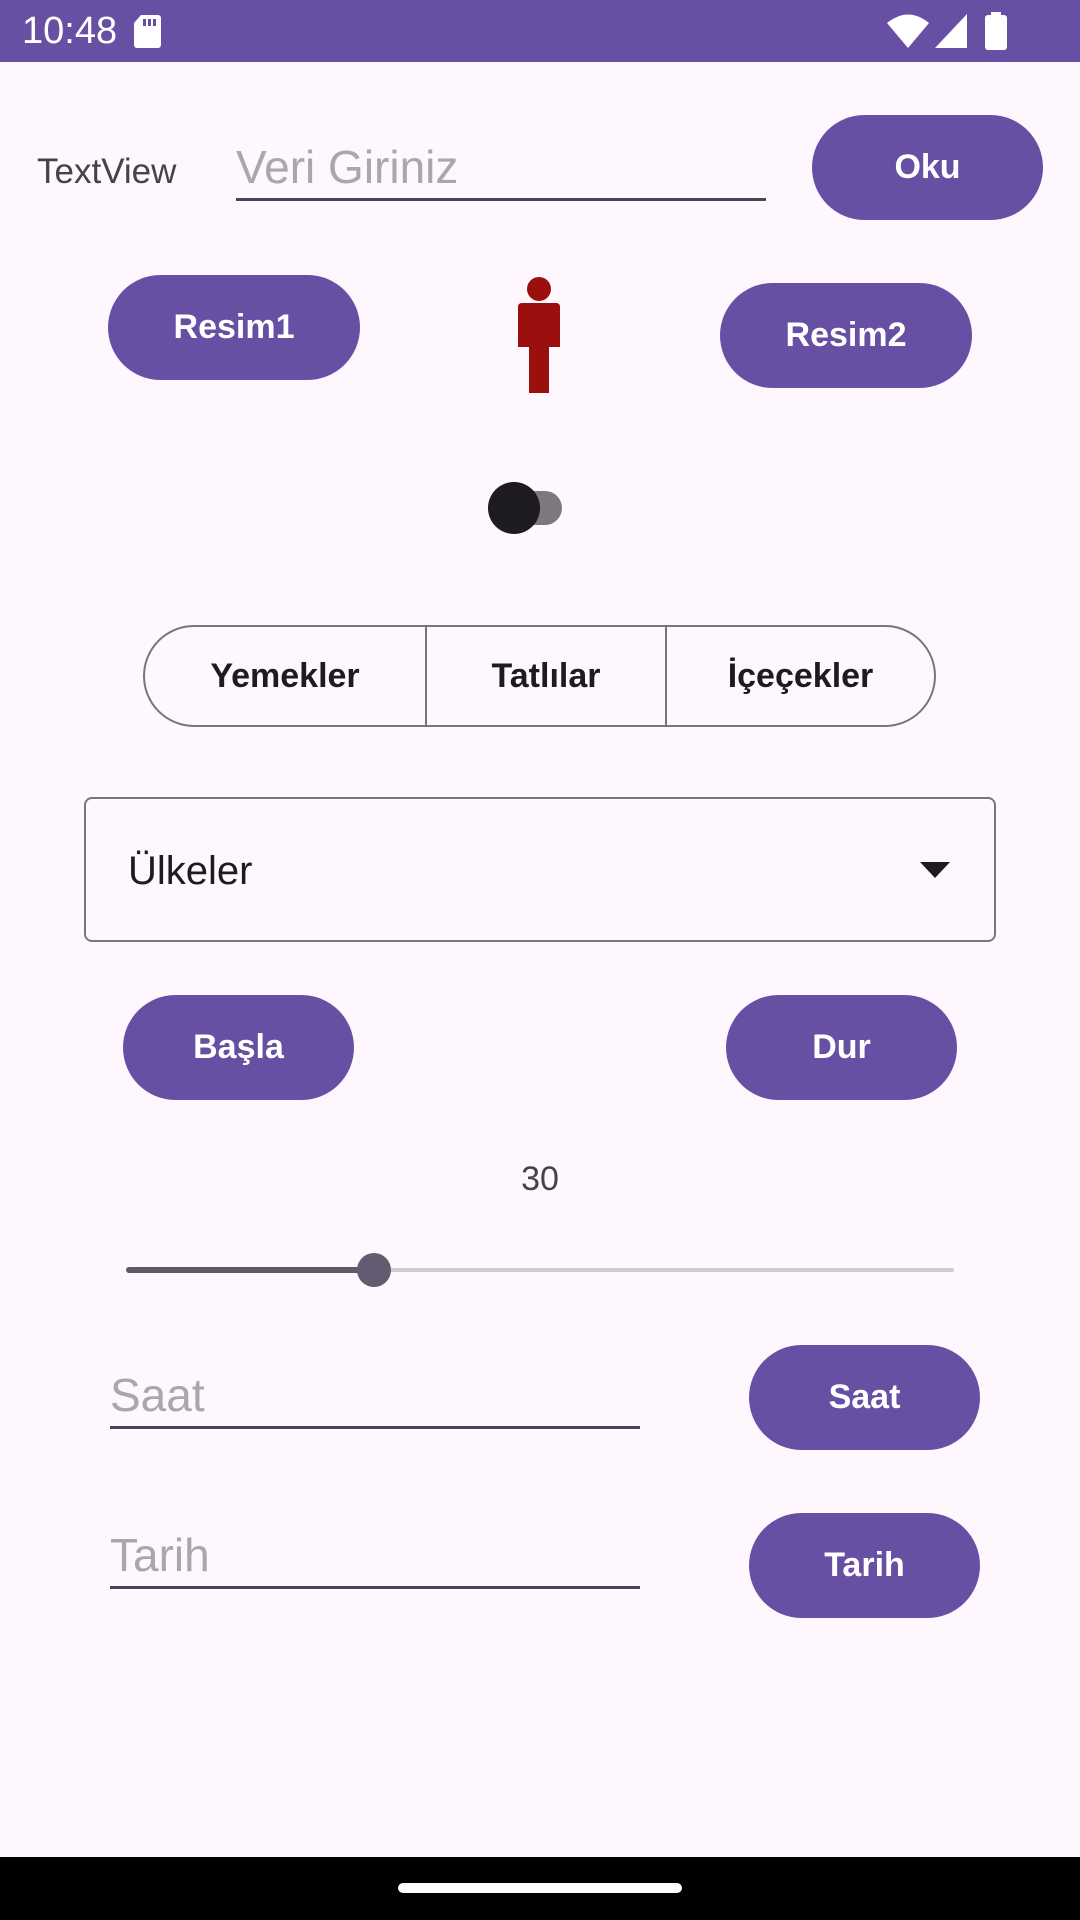 This screenshot has width=1080, height=1920. Describe the element at coordinates (951, 31) in the screenshot. I see `signal-icon` at that location.